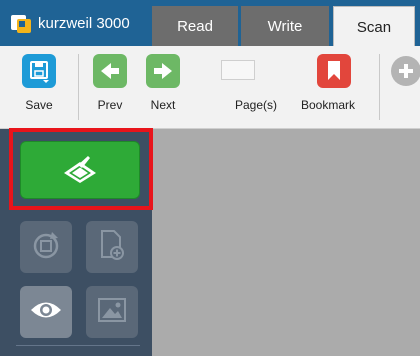 This screenshot has height=356, width=420. I want to click on eye-icon, so click(46, 312).